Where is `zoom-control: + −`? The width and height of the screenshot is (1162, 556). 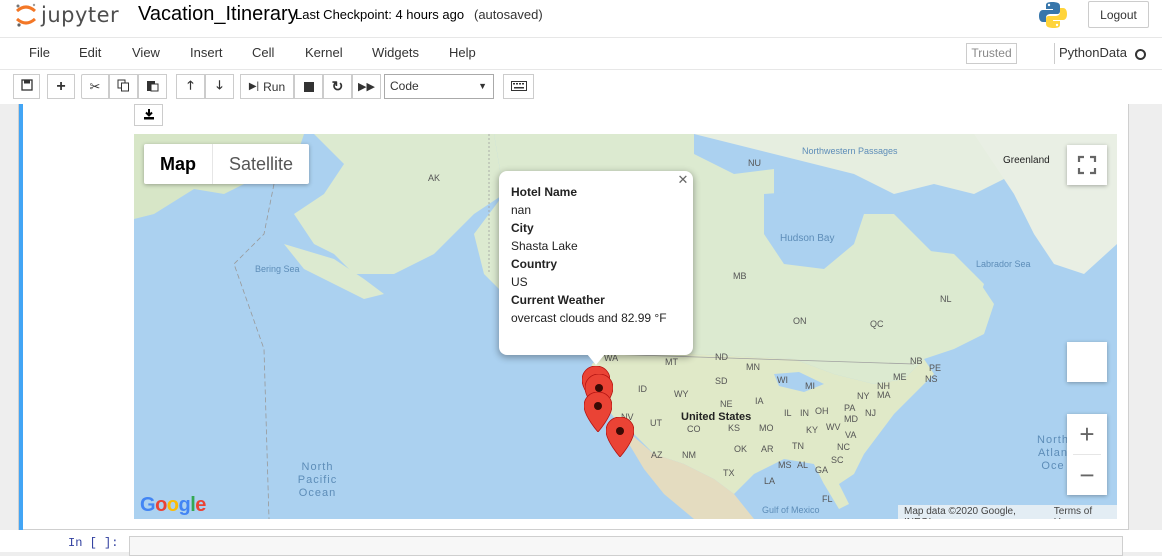
zoom-control: + − is located at coordinates (1087, 454).